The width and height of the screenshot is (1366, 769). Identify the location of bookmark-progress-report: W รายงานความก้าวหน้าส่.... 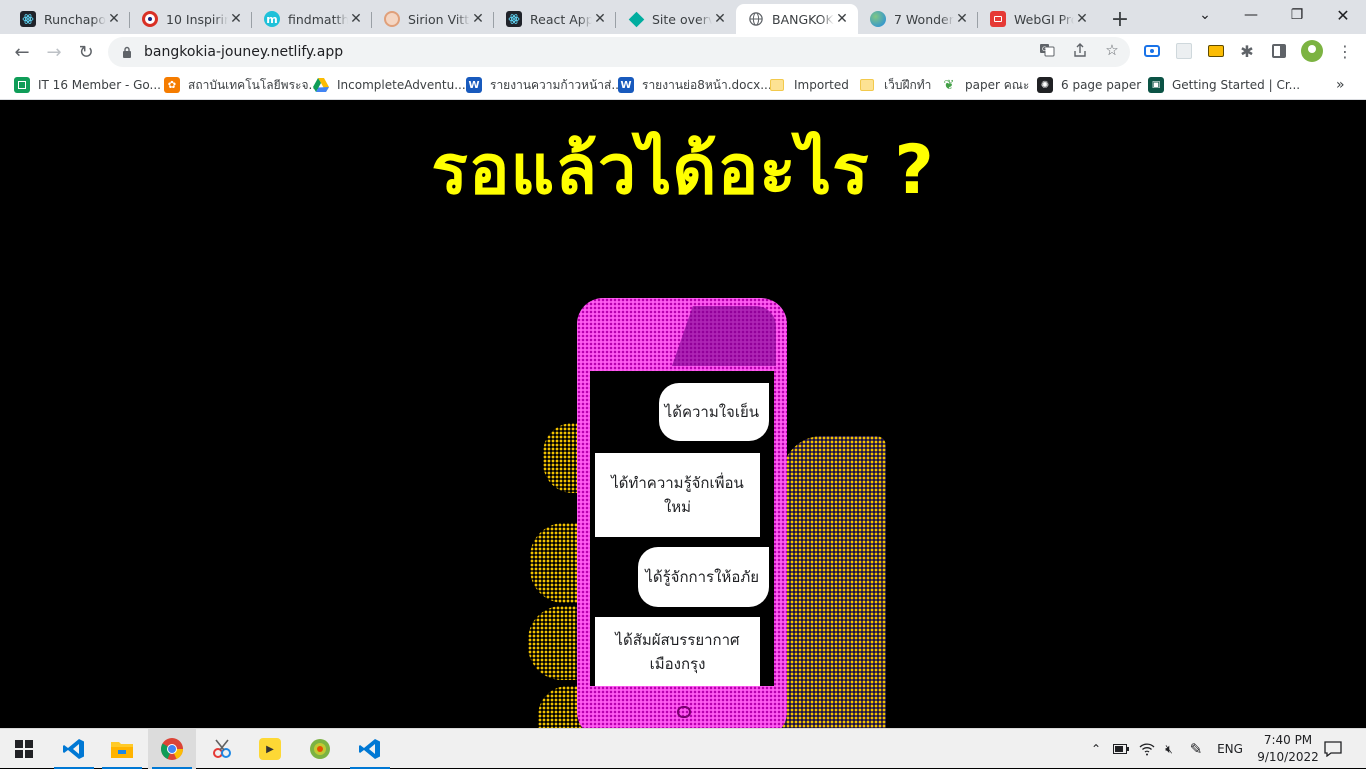
(544, 85).